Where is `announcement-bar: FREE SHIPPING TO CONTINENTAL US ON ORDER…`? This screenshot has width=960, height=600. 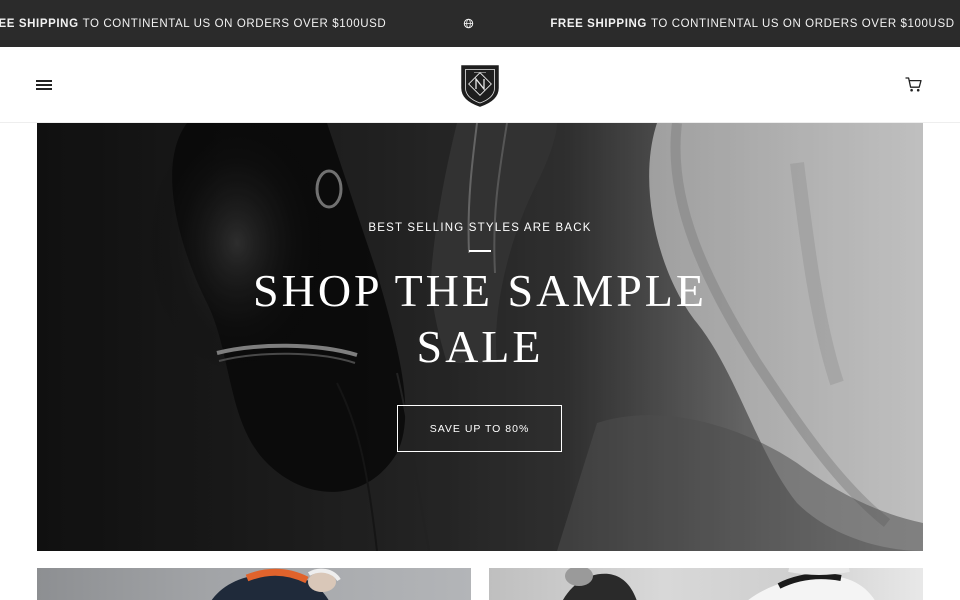 announcement-bar: FREE SHIPPING TO CONTINENTAL US ON ORDER… is located at coordinates (480, 23).